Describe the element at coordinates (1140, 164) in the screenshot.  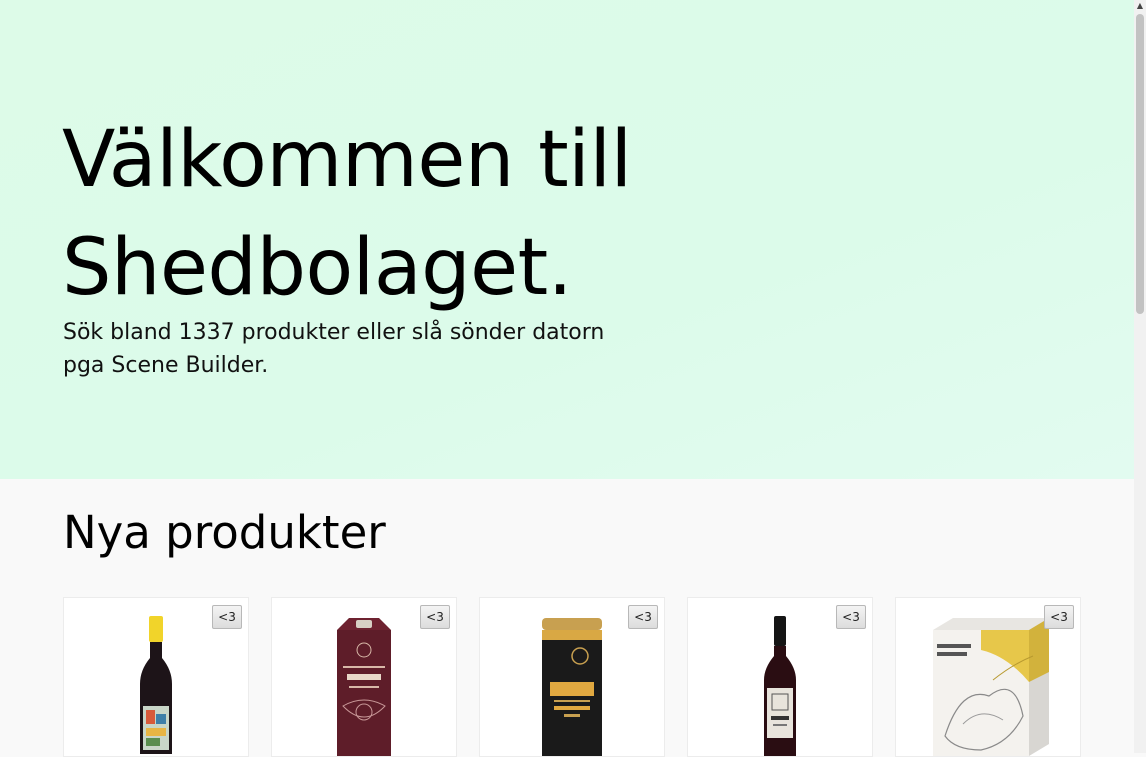
I see `scrollbar-thumb` at that location.